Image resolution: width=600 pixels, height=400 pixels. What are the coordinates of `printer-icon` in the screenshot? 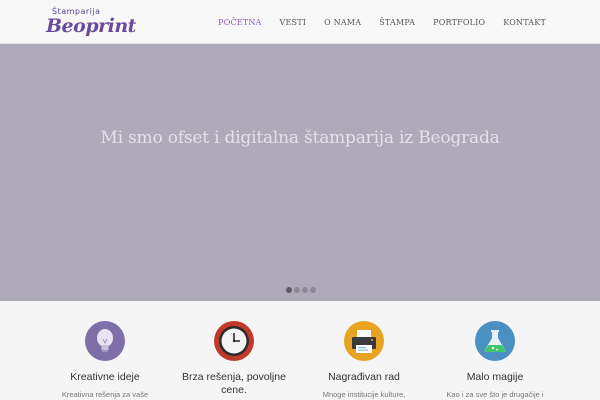 It's located at (364, 341).